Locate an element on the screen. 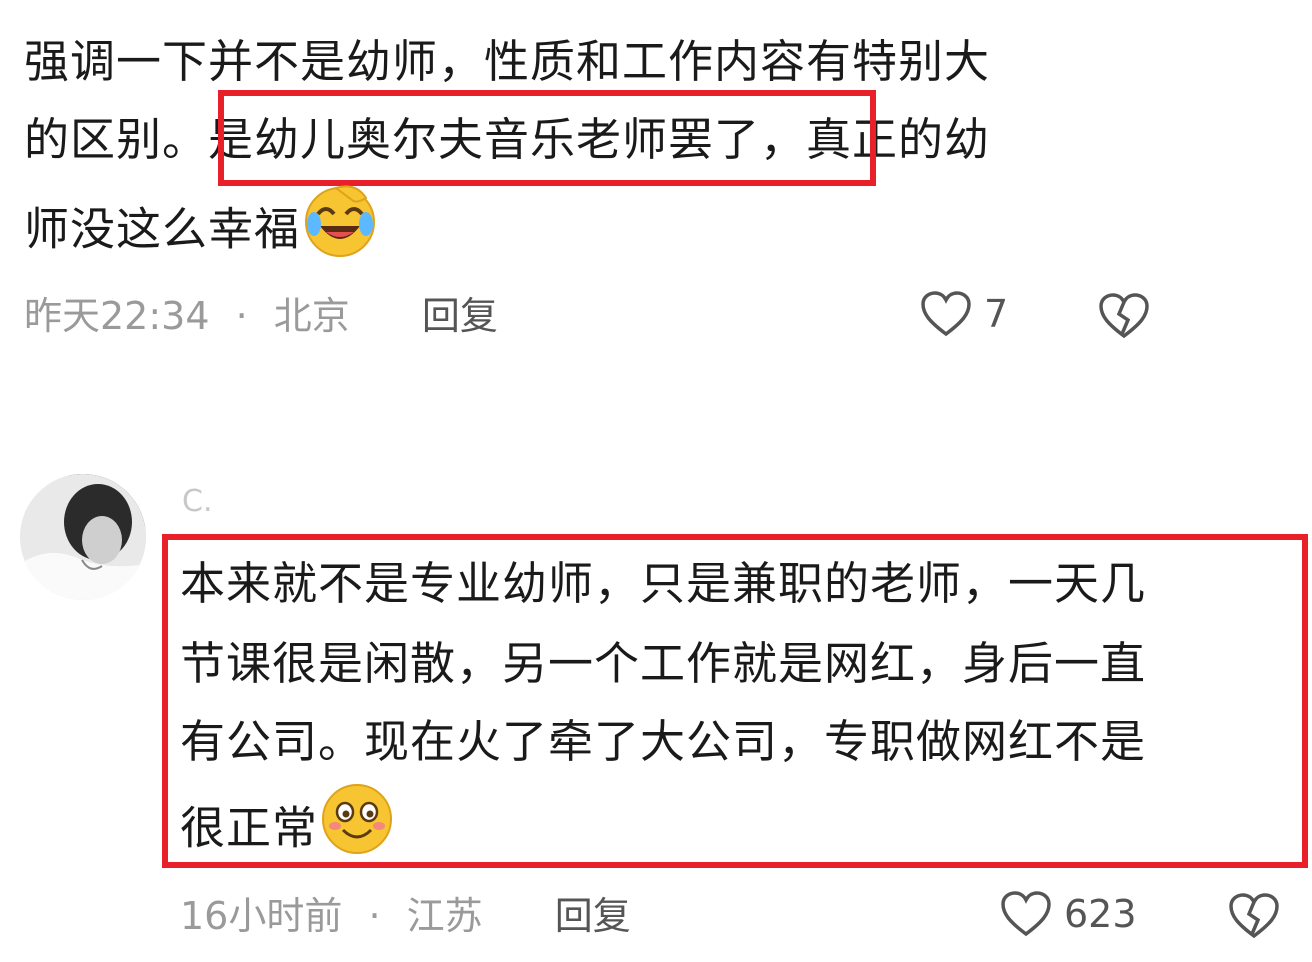  avatar is located at coordinates (83, 537).